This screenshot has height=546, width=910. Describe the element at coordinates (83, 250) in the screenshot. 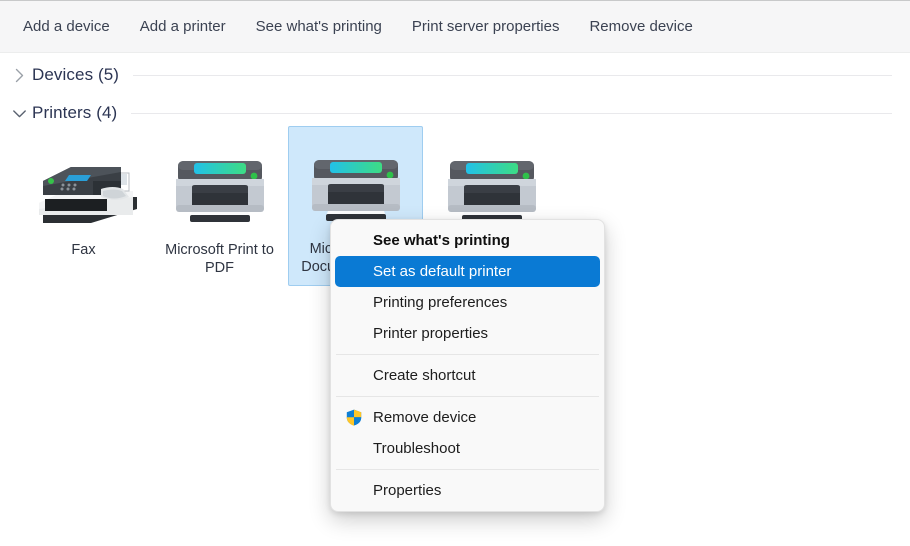

I see `device-label: Fax` at that location.